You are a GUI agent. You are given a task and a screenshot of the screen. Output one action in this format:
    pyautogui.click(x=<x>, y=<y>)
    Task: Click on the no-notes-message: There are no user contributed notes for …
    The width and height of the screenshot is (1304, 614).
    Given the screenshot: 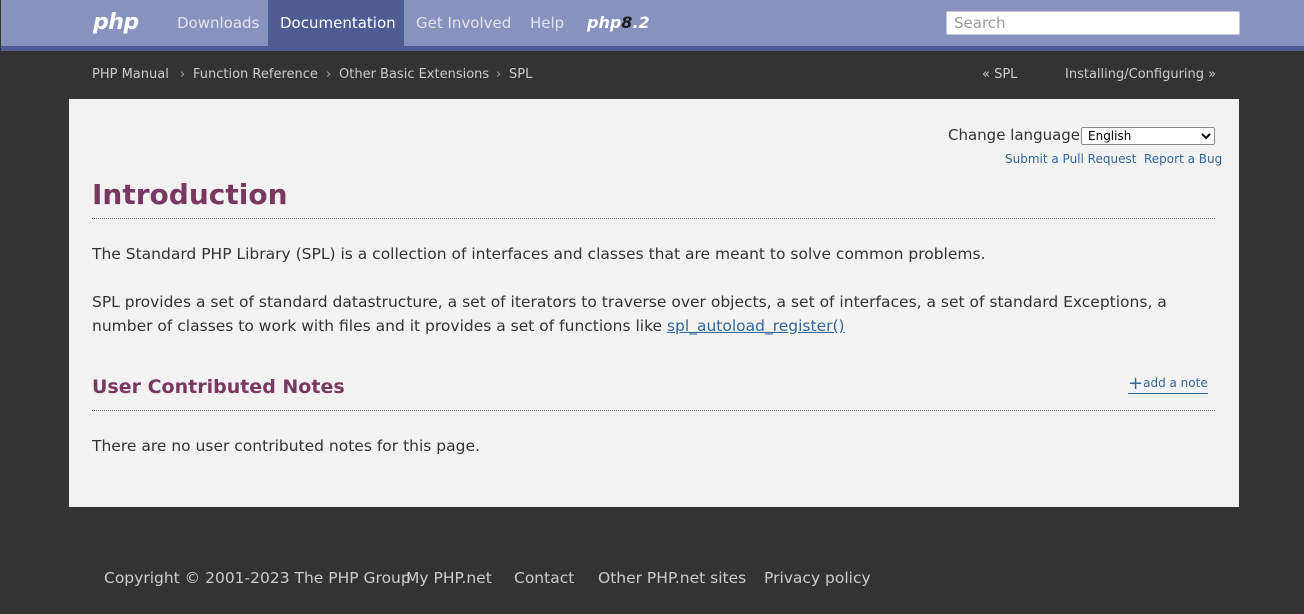 What is the action you would take?
    pyautogui.click(x=286, y=446)
    